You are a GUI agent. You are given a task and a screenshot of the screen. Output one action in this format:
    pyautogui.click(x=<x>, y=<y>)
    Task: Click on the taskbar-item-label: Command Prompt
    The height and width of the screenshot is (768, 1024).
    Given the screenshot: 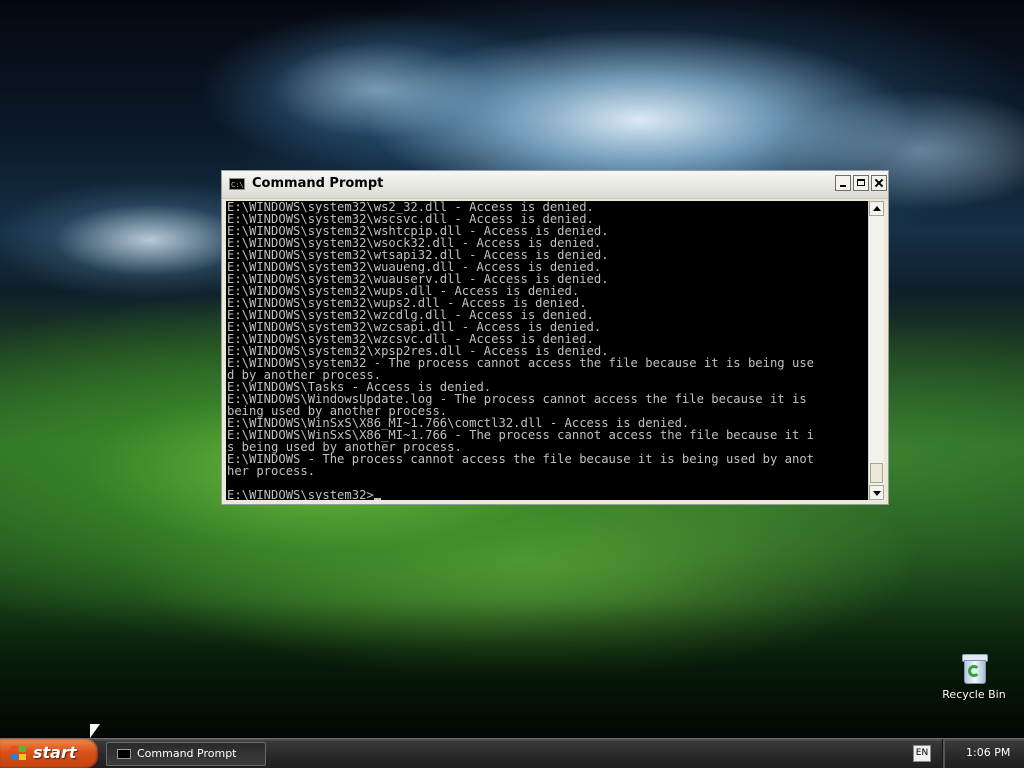 What is the action you would take?
    pyautogui.click(x=187, y=753)
    